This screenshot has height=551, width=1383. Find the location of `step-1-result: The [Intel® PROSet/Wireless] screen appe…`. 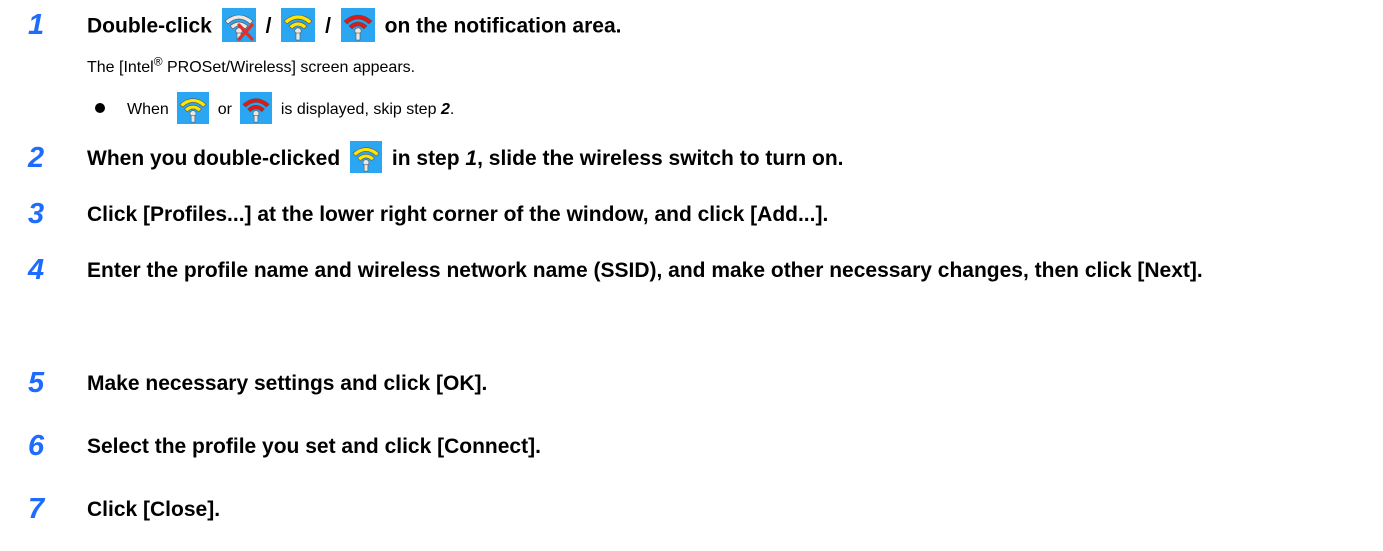

step-1-result: The [Intel® PROSet/Wireless] screen appe… is located at coordinates (251, 68).